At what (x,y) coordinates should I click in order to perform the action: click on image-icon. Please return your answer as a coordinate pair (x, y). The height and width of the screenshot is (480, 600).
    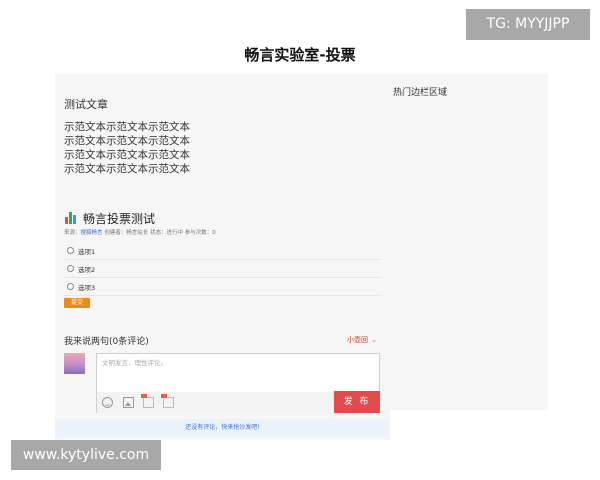
    Looking at the image, I should click on (128, 402).